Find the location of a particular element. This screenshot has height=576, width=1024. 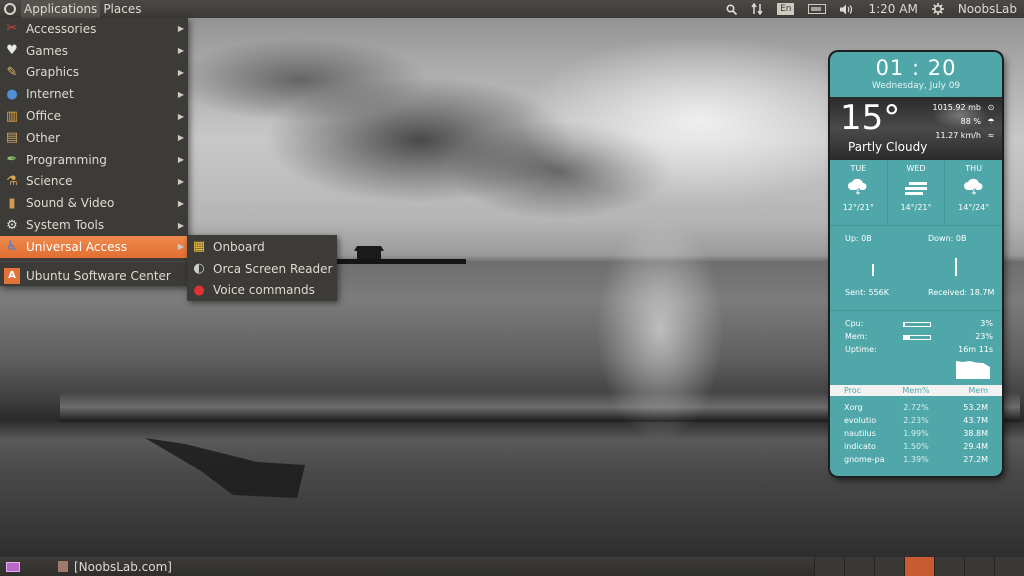

menu-item-label: Games is located at coordinates (47, 50).